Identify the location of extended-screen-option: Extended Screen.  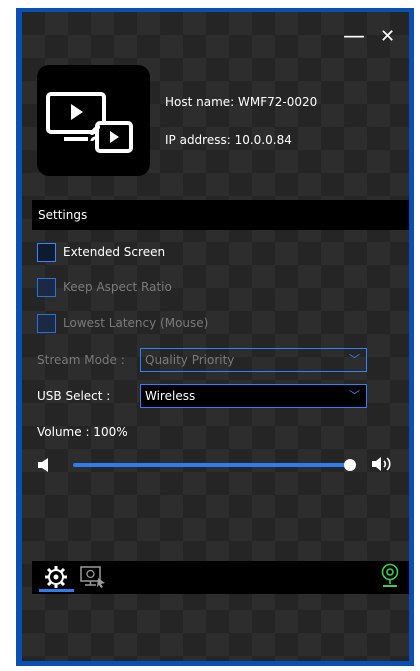
(101, 252).